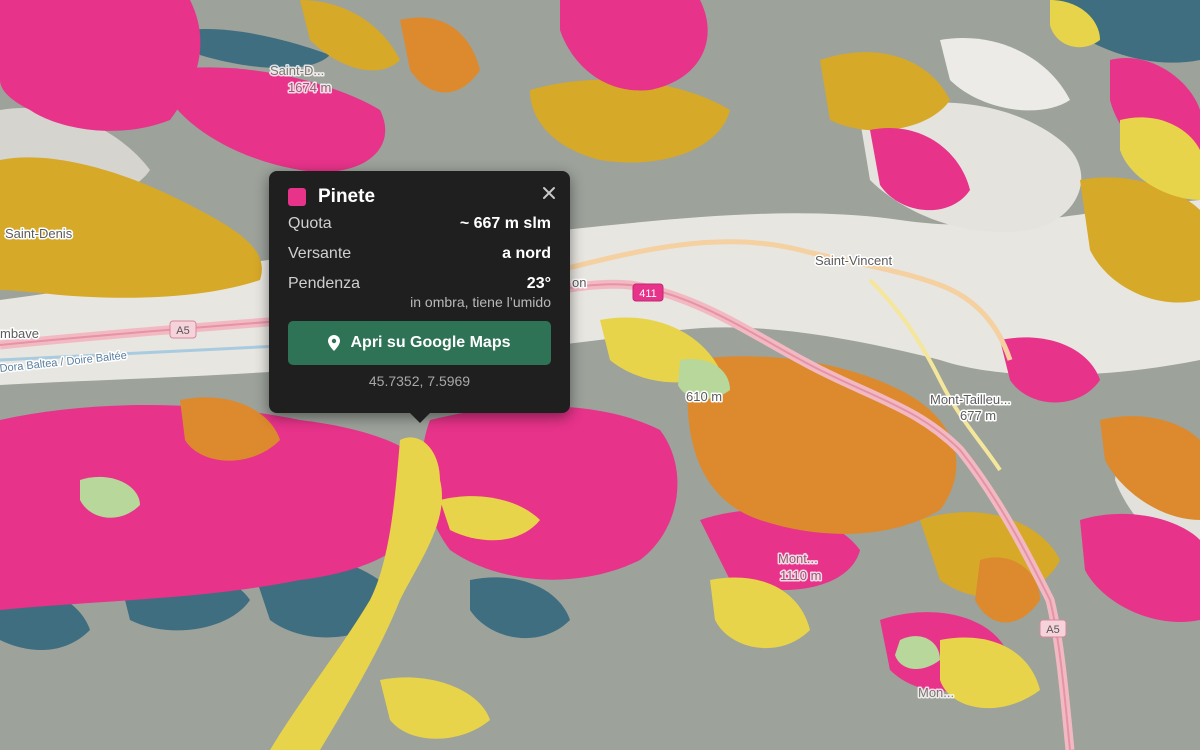 Image resolution: width=1200 pixels, height=750 pixels. What do you see at coordinates (549, 194) in the screenshot?
I see `close-icon` at bounding box center [549, 194].